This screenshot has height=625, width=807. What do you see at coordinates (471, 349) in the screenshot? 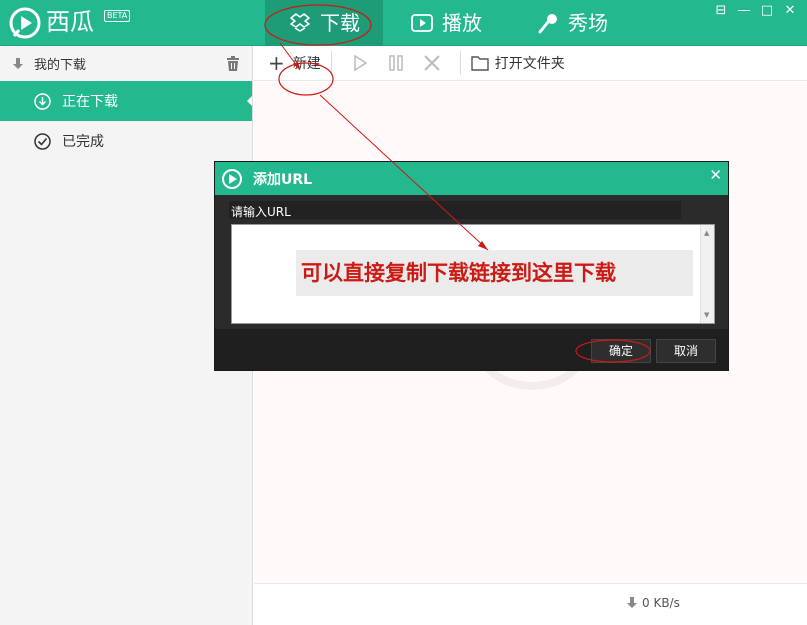
I see `dialog-footer: 确定 取消` at bounding box center [471, 349].